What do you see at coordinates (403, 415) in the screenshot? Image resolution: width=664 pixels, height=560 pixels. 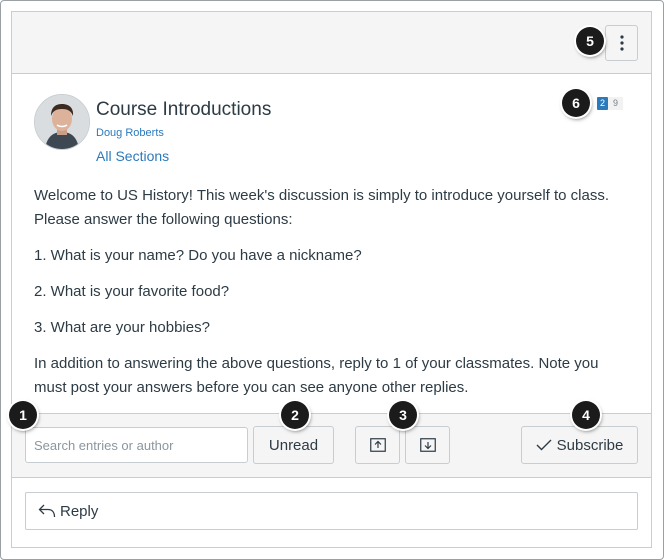 I see `callout-marker: 3` at bounding box center [403, 415].